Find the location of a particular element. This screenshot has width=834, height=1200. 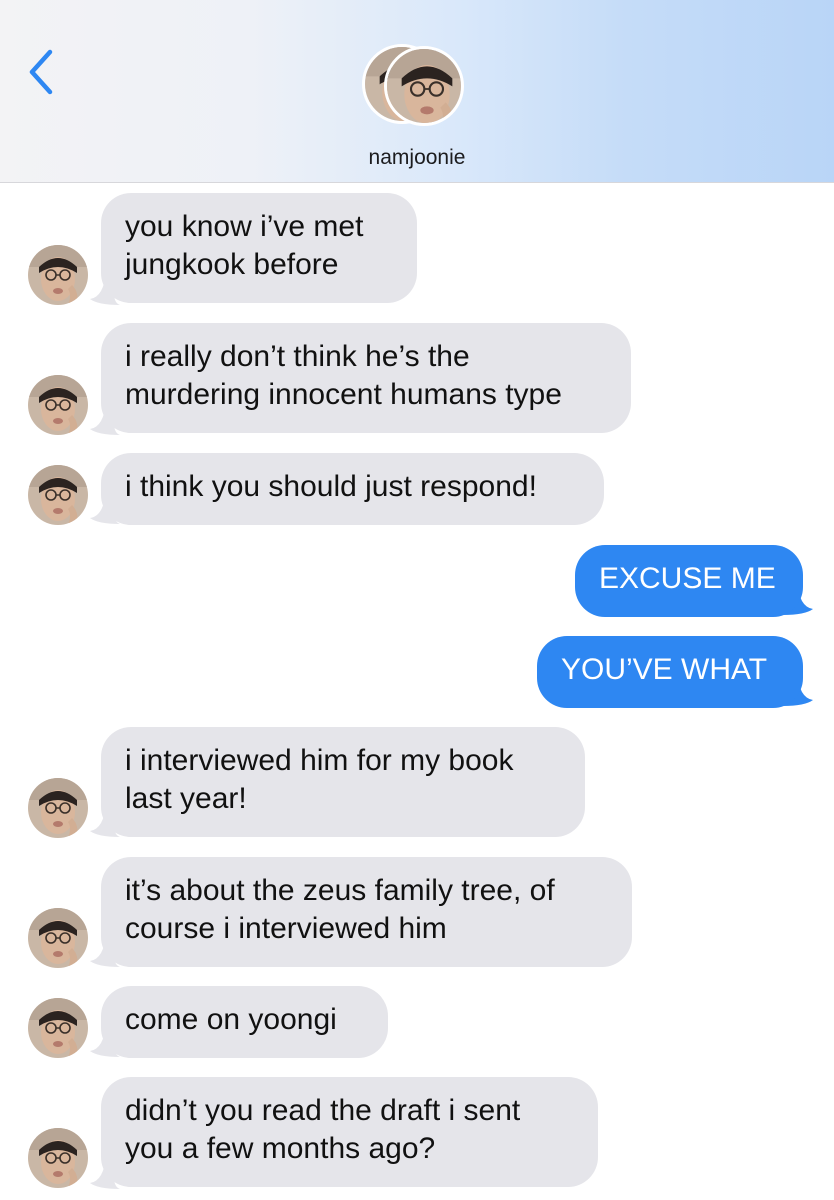

contact-avatar is located at coordinates (417, 88).